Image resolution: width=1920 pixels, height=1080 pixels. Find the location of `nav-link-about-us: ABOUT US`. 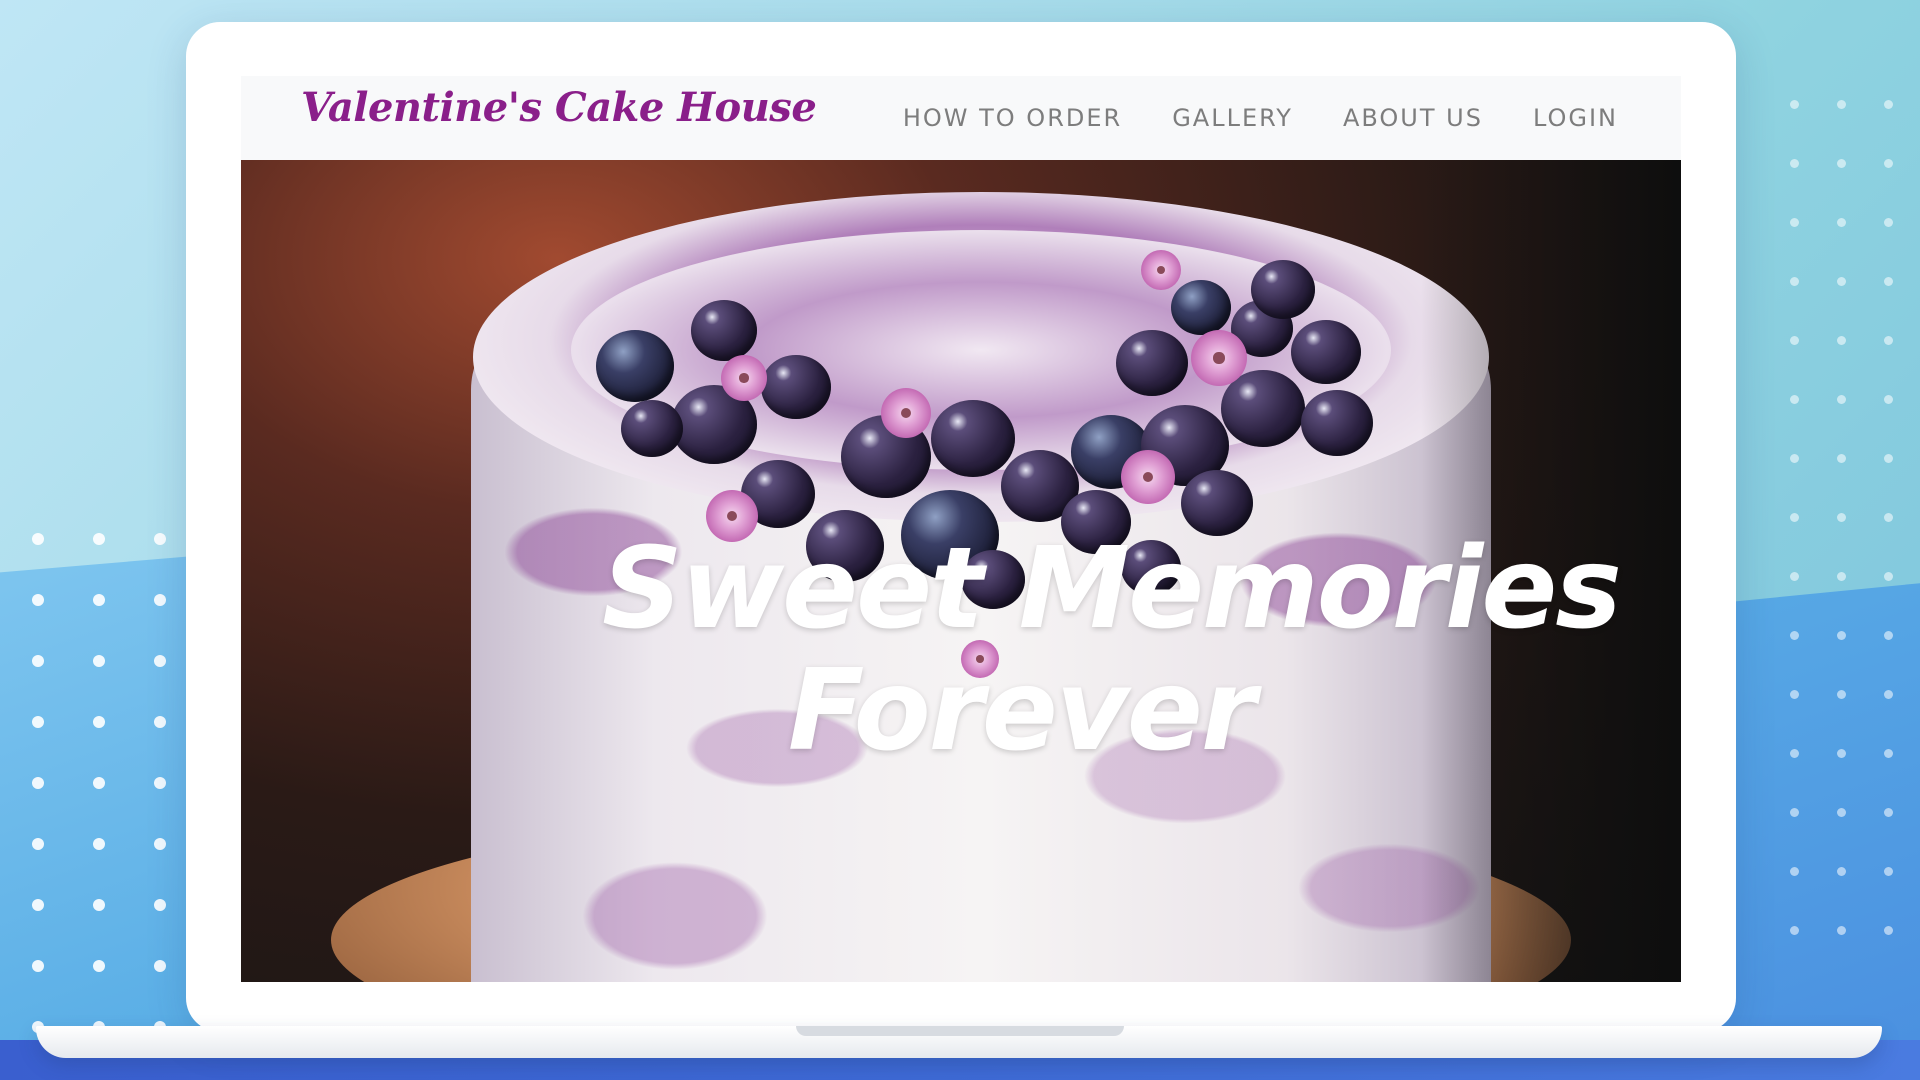

nav-link-about-us: ABOUT US is located at coordinates (1413, 118).